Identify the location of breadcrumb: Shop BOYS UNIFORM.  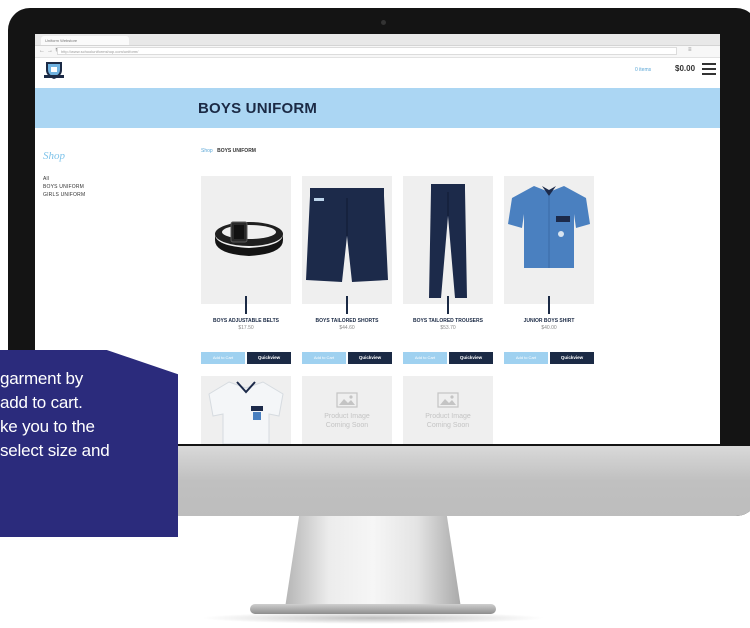
(228, 151).